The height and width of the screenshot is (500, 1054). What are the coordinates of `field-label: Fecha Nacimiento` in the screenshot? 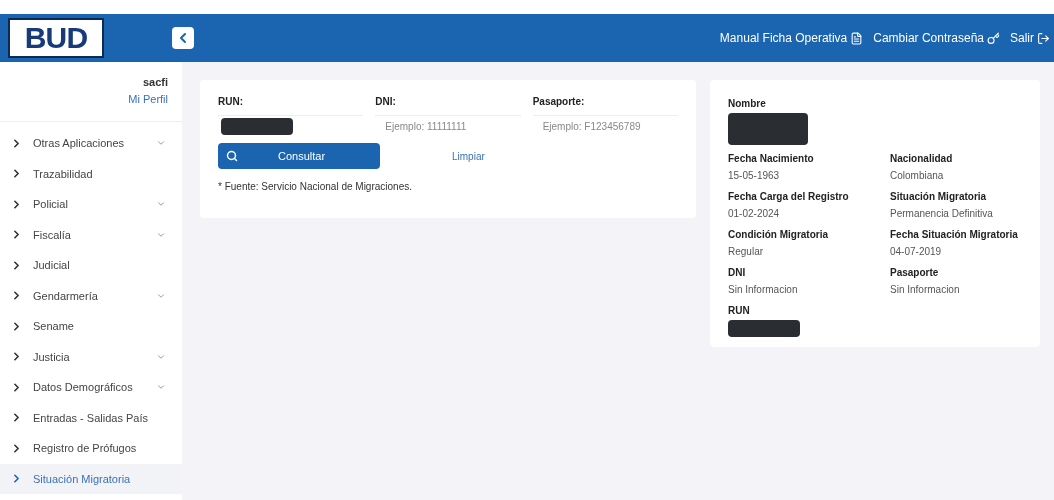 It's located at (771, 159).